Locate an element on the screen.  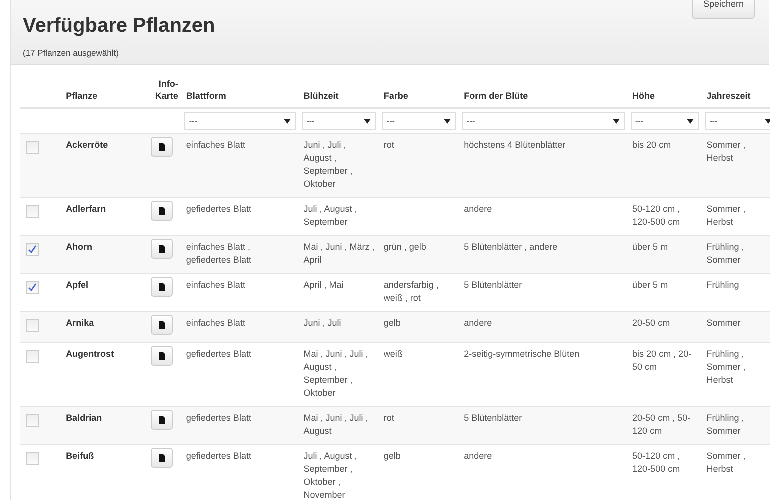
table-cell: Juli , August , September , Oktober , November is located at coordinates (331, 475).